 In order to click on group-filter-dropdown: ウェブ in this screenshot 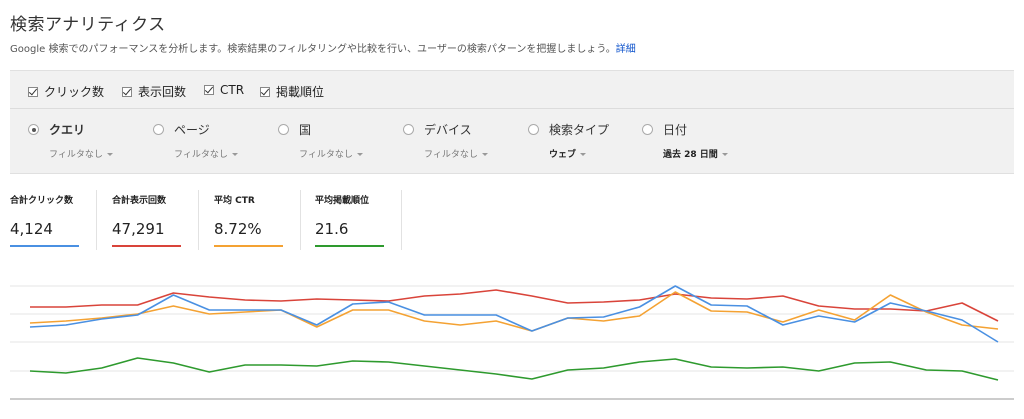, I will do `click(579, 153)`.